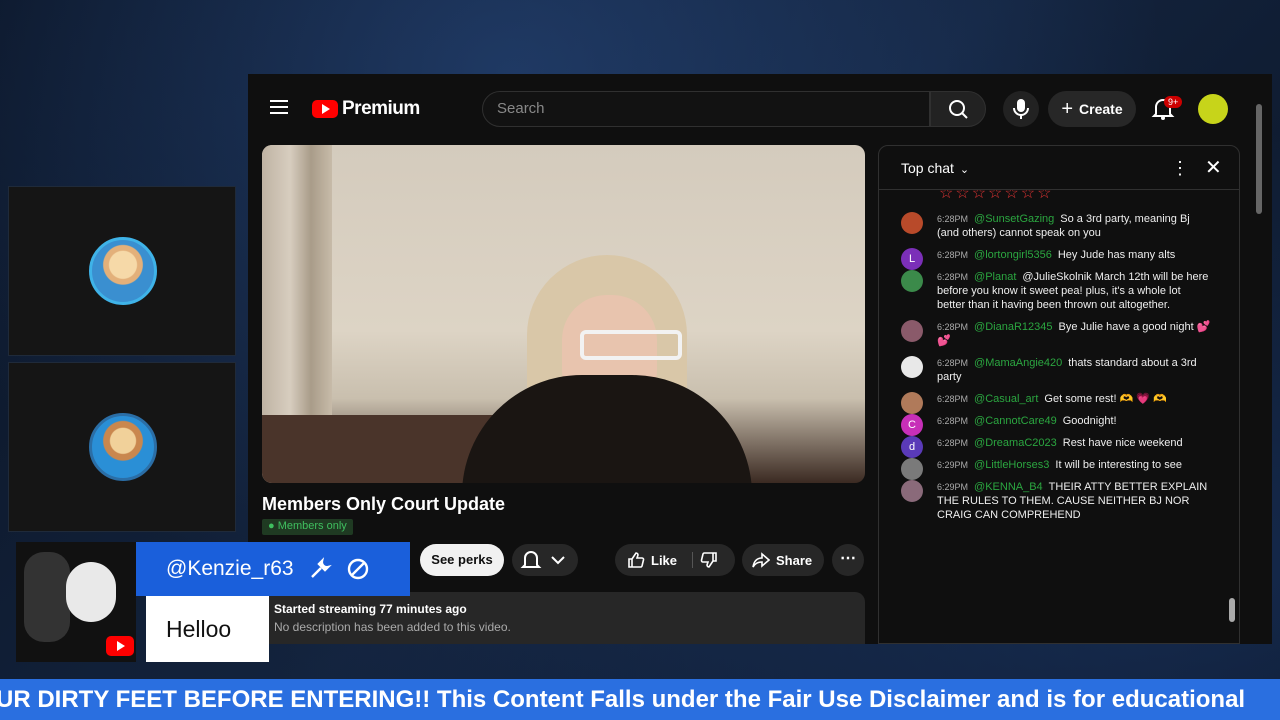  What do you see at coordinates (636, 560) in the screenshot?
I see `thumbs-up-icon` at bounding box center [636, 560].